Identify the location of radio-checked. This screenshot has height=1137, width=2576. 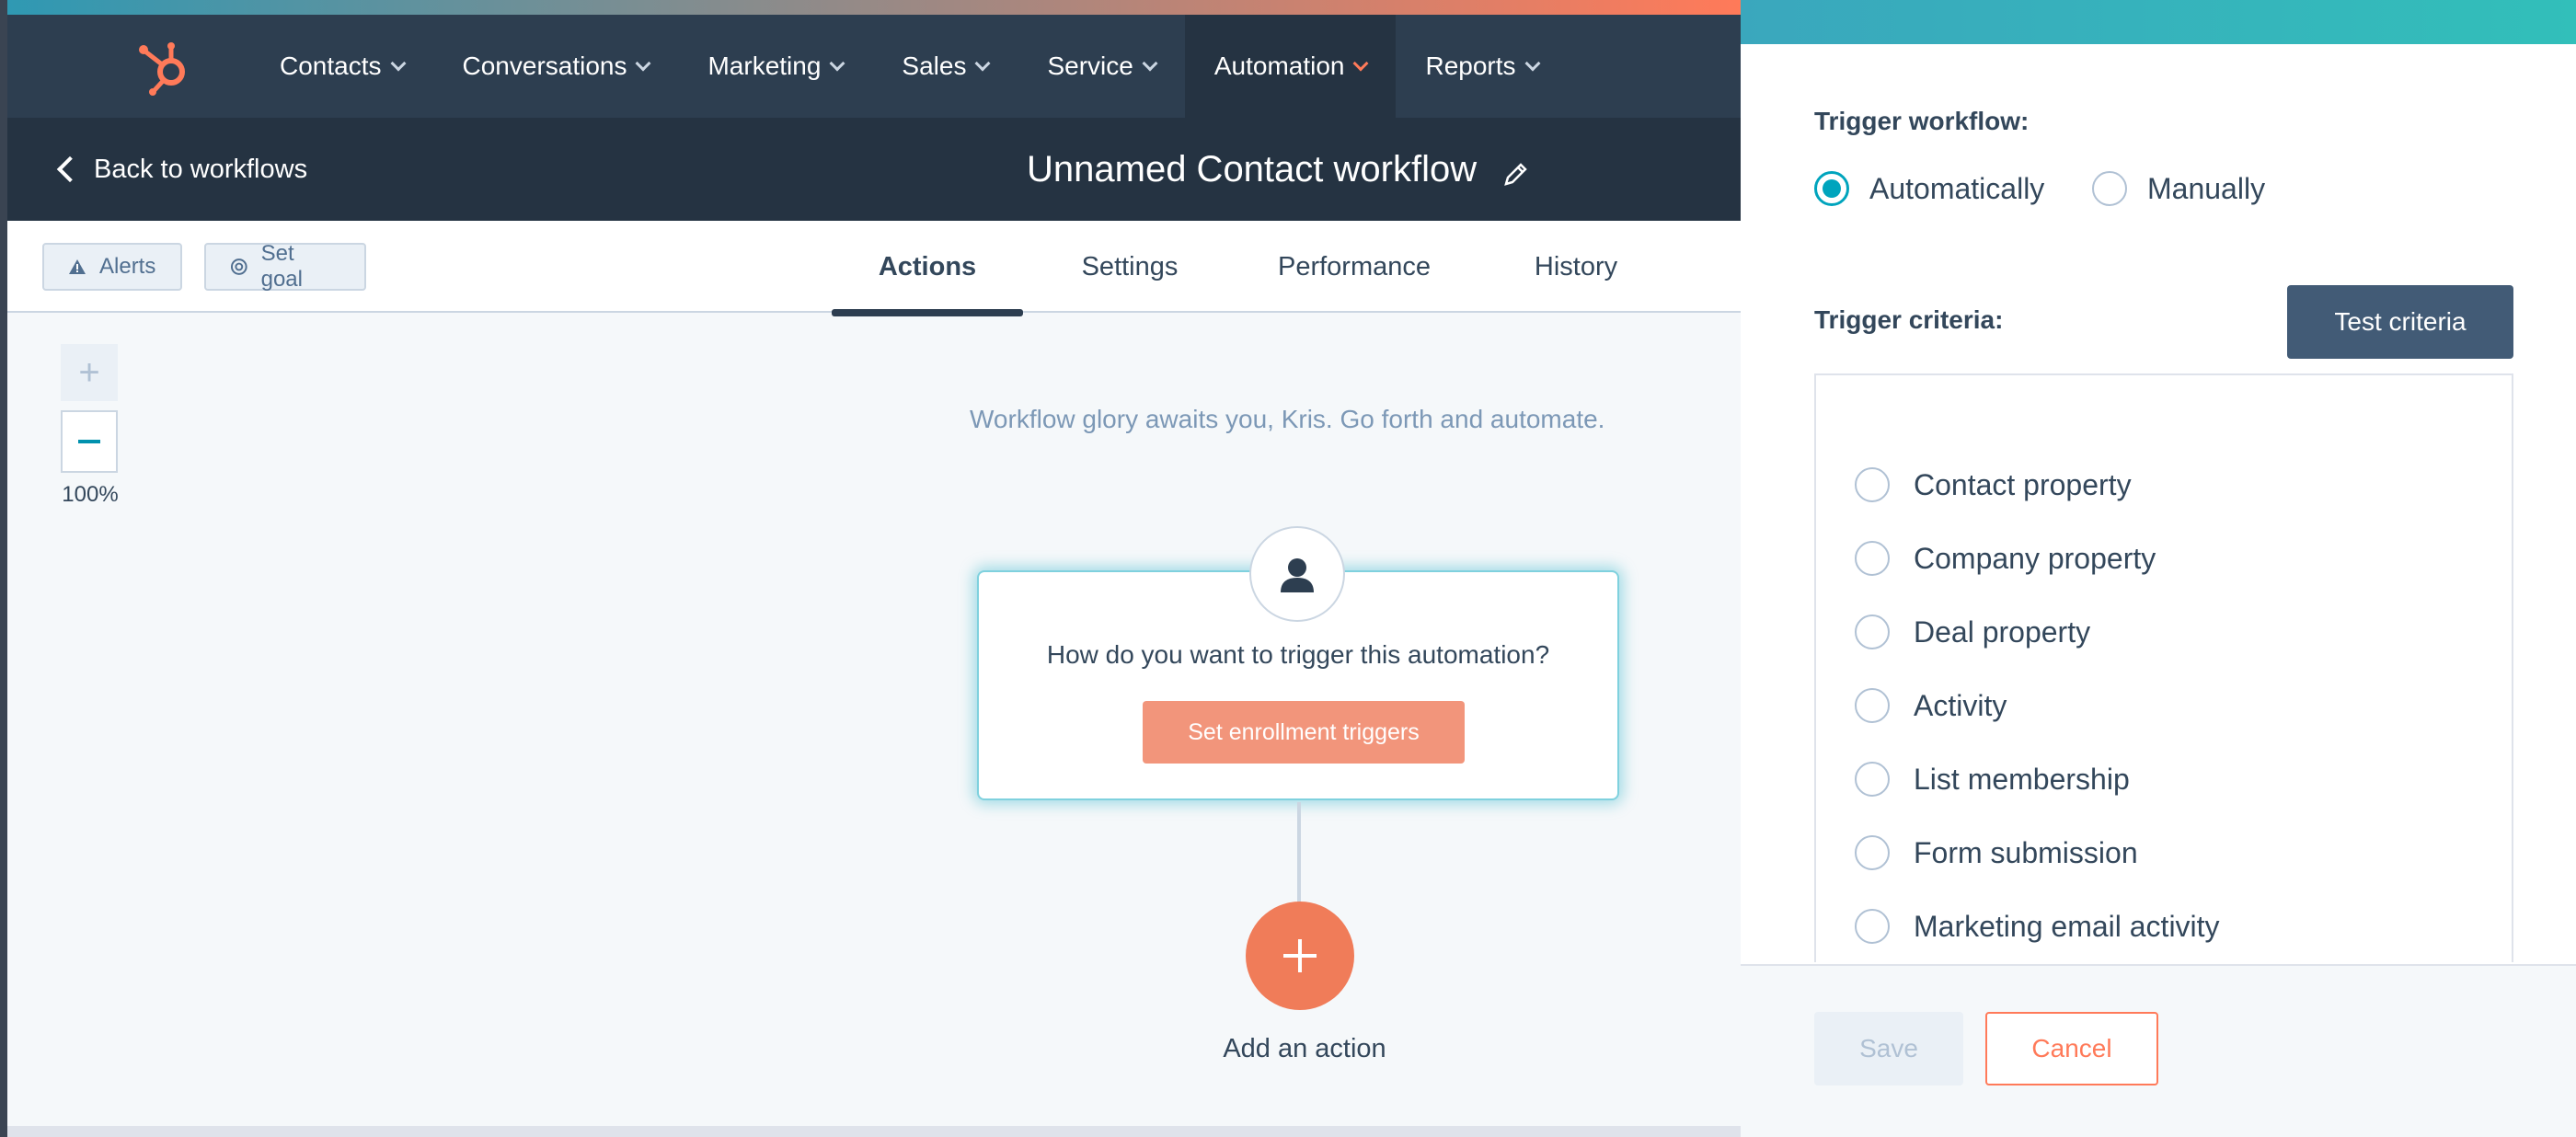
(1831, 189).